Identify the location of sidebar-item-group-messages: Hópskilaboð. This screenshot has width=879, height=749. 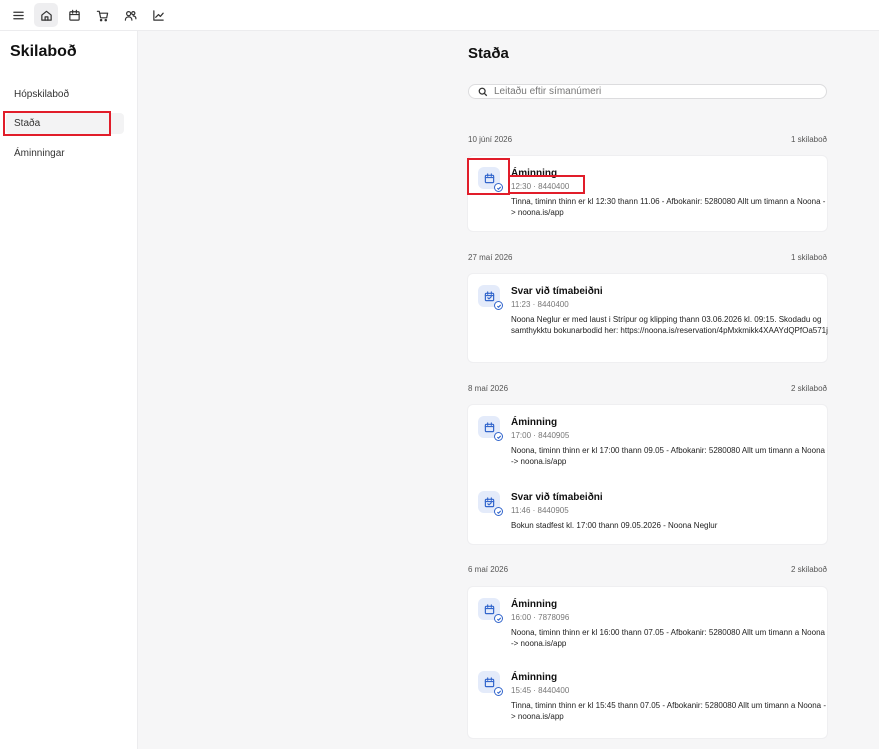
(65, 94).